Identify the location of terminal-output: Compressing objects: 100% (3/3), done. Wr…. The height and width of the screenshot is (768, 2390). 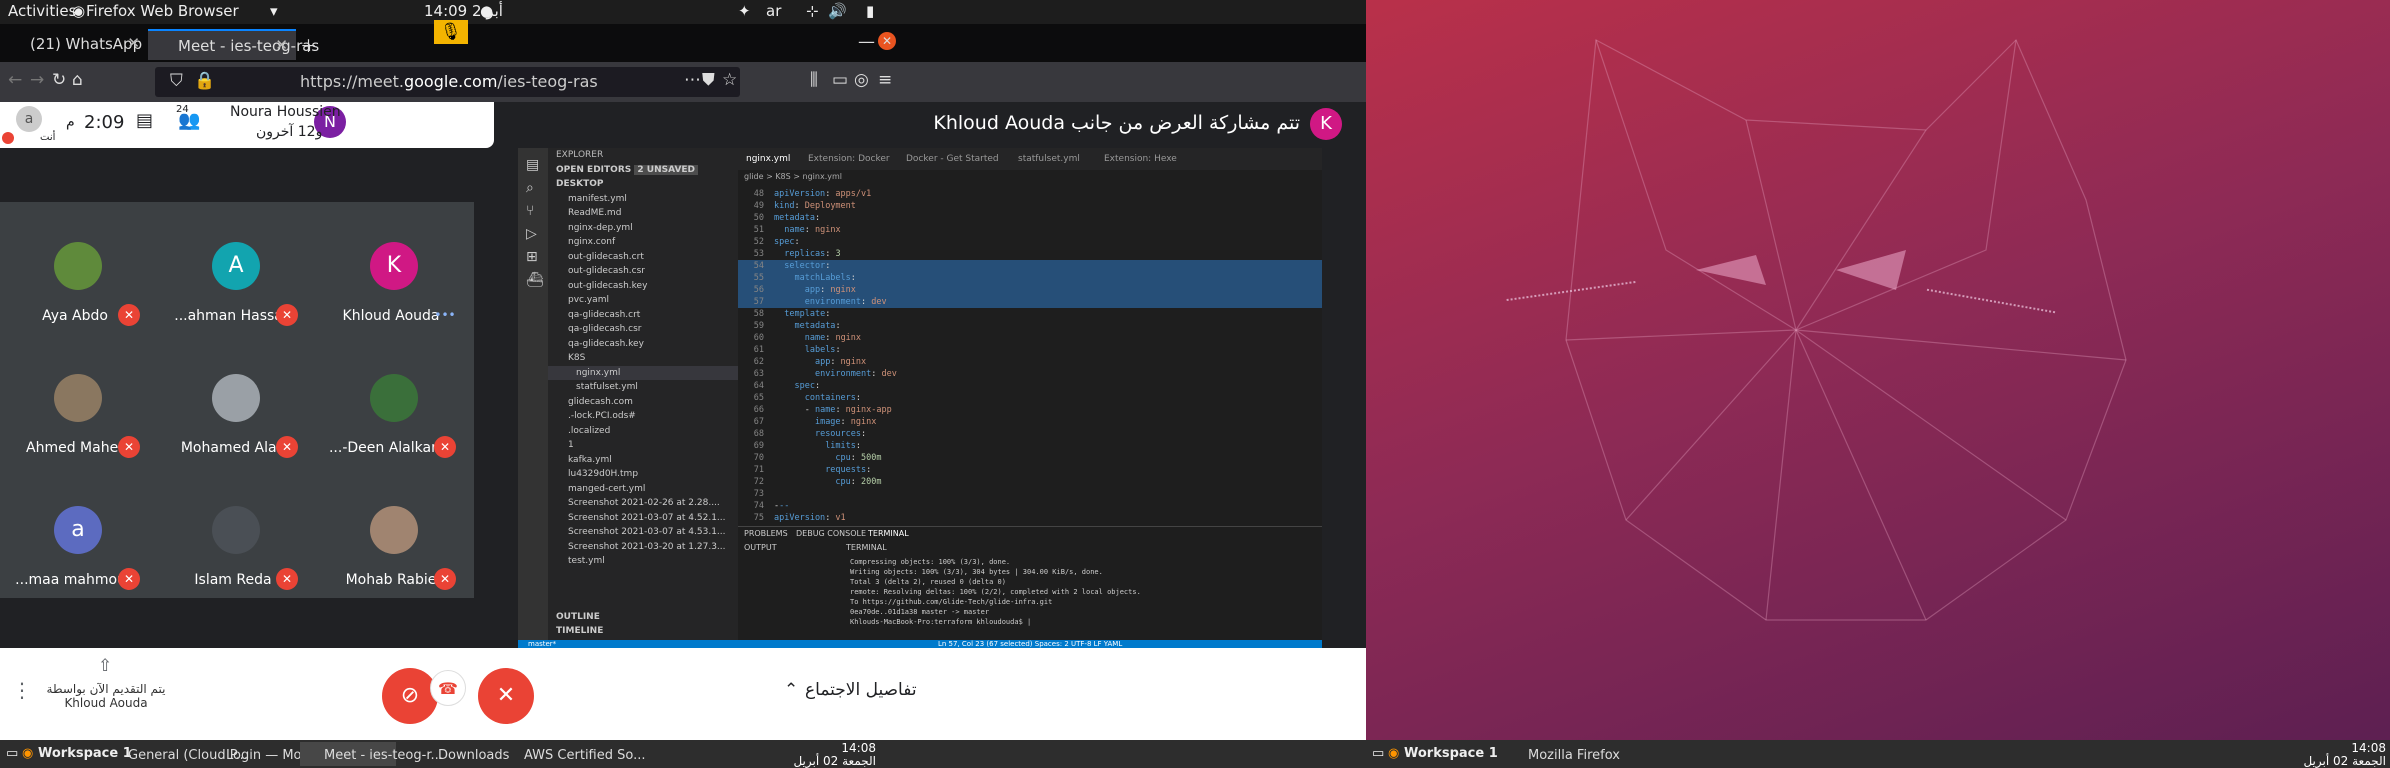
(995, 592).